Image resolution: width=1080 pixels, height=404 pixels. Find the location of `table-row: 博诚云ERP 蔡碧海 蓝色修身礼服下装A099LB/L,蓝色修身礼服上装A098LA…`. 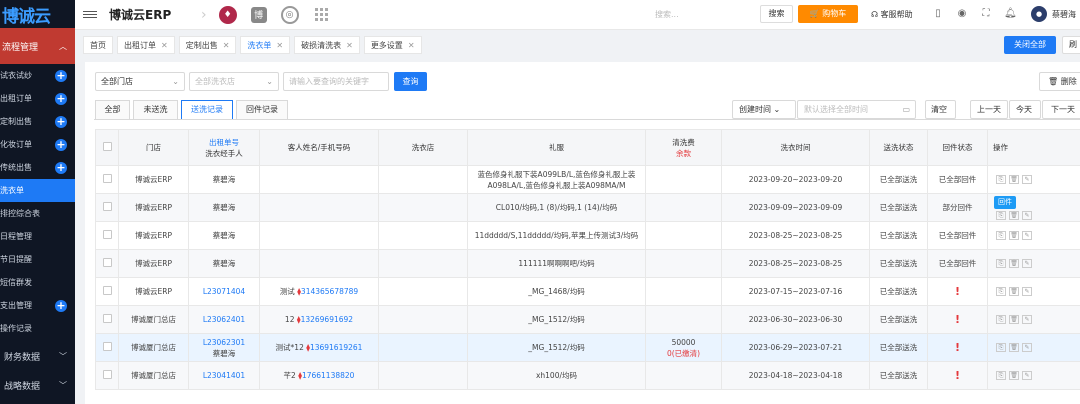

table-row: 博诚云ERP 蔡碧海 蓝色修身礼服下装A099LB/L,蓝色修身礼服上装A098LA… is located at coordinates (587, 179).